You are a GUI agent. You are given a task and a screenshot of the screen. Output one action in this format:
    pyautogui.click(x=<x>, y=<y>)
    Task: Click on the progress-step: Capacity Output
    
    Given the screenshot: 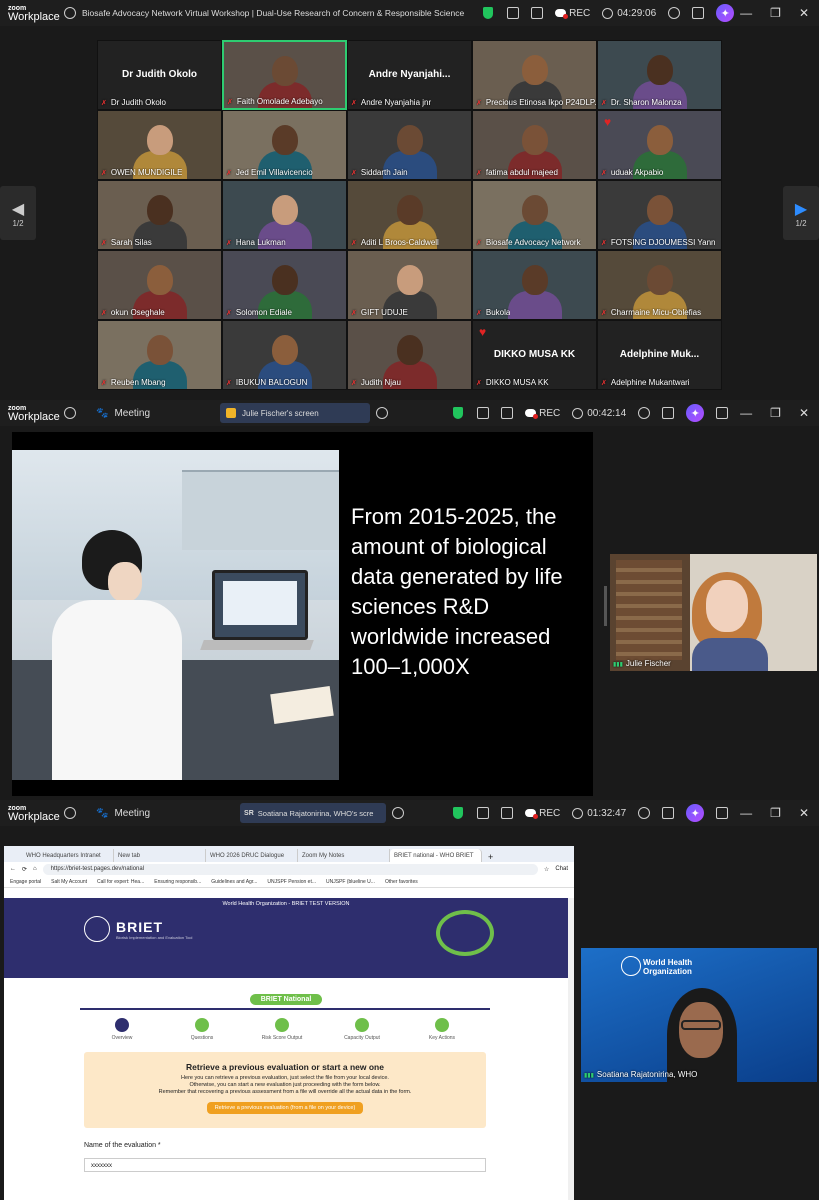 What is the action you would take?
    pyautogui.click(x=362, y=1029)
    